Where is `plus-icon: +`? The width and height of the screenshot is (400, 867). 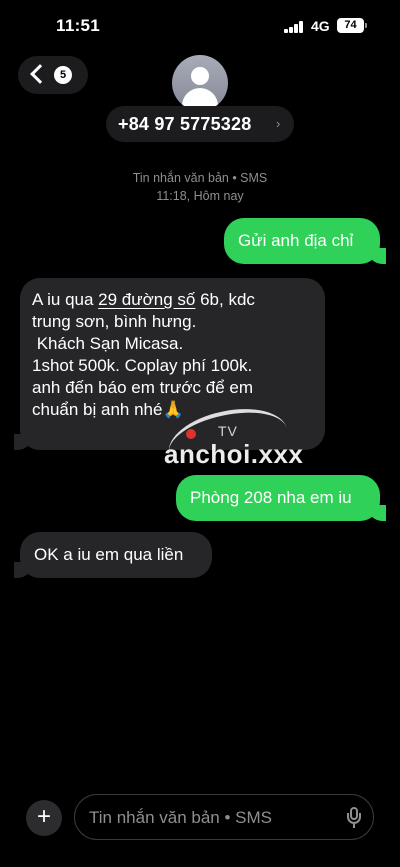
plus-icon: + is located at coordinates (43, 816).